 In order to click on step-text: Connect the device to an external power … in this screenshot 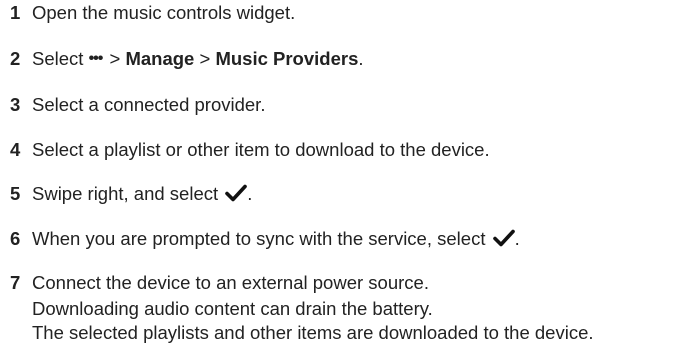, I will do `click(230, 282)`.